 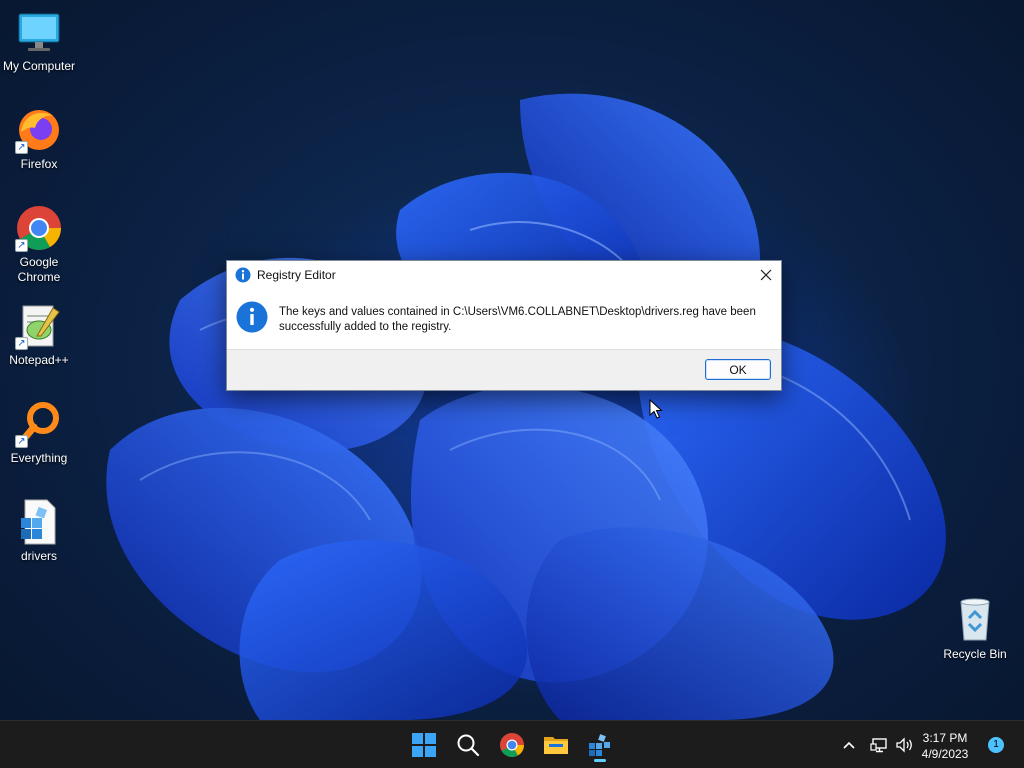 I want to click on taskbar-chrome-button, so click(x=512, y=745).